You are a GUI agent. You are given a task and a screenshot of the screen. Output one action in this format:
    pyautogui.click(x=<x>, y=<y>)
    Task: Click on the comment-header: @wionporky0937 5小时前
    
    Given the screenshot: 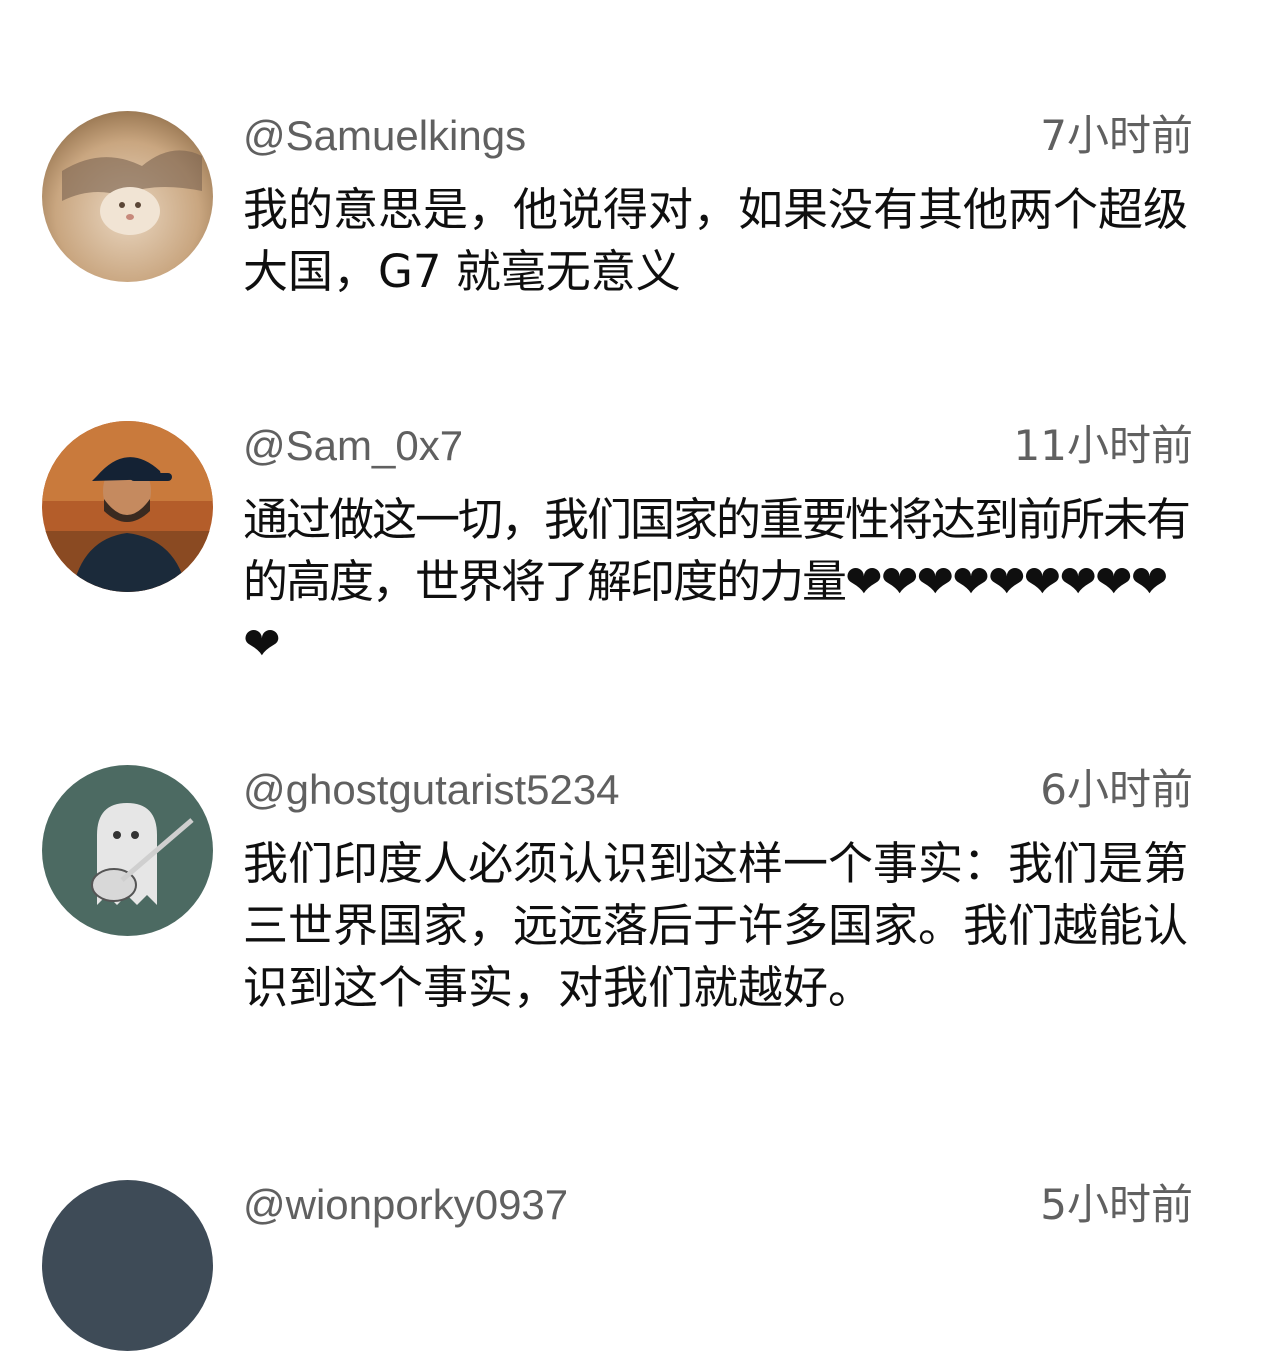 What is the action you would take?
    pyautogui.click(x=718, y=1205)
    